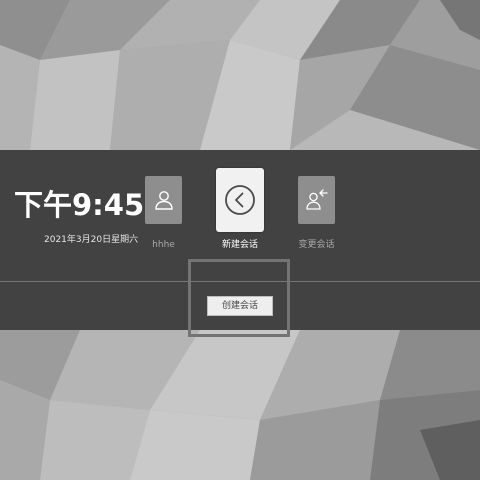 The width and height of the screenshot is (480, 480). I want to click on switch-session-tile, so click(316, 200).